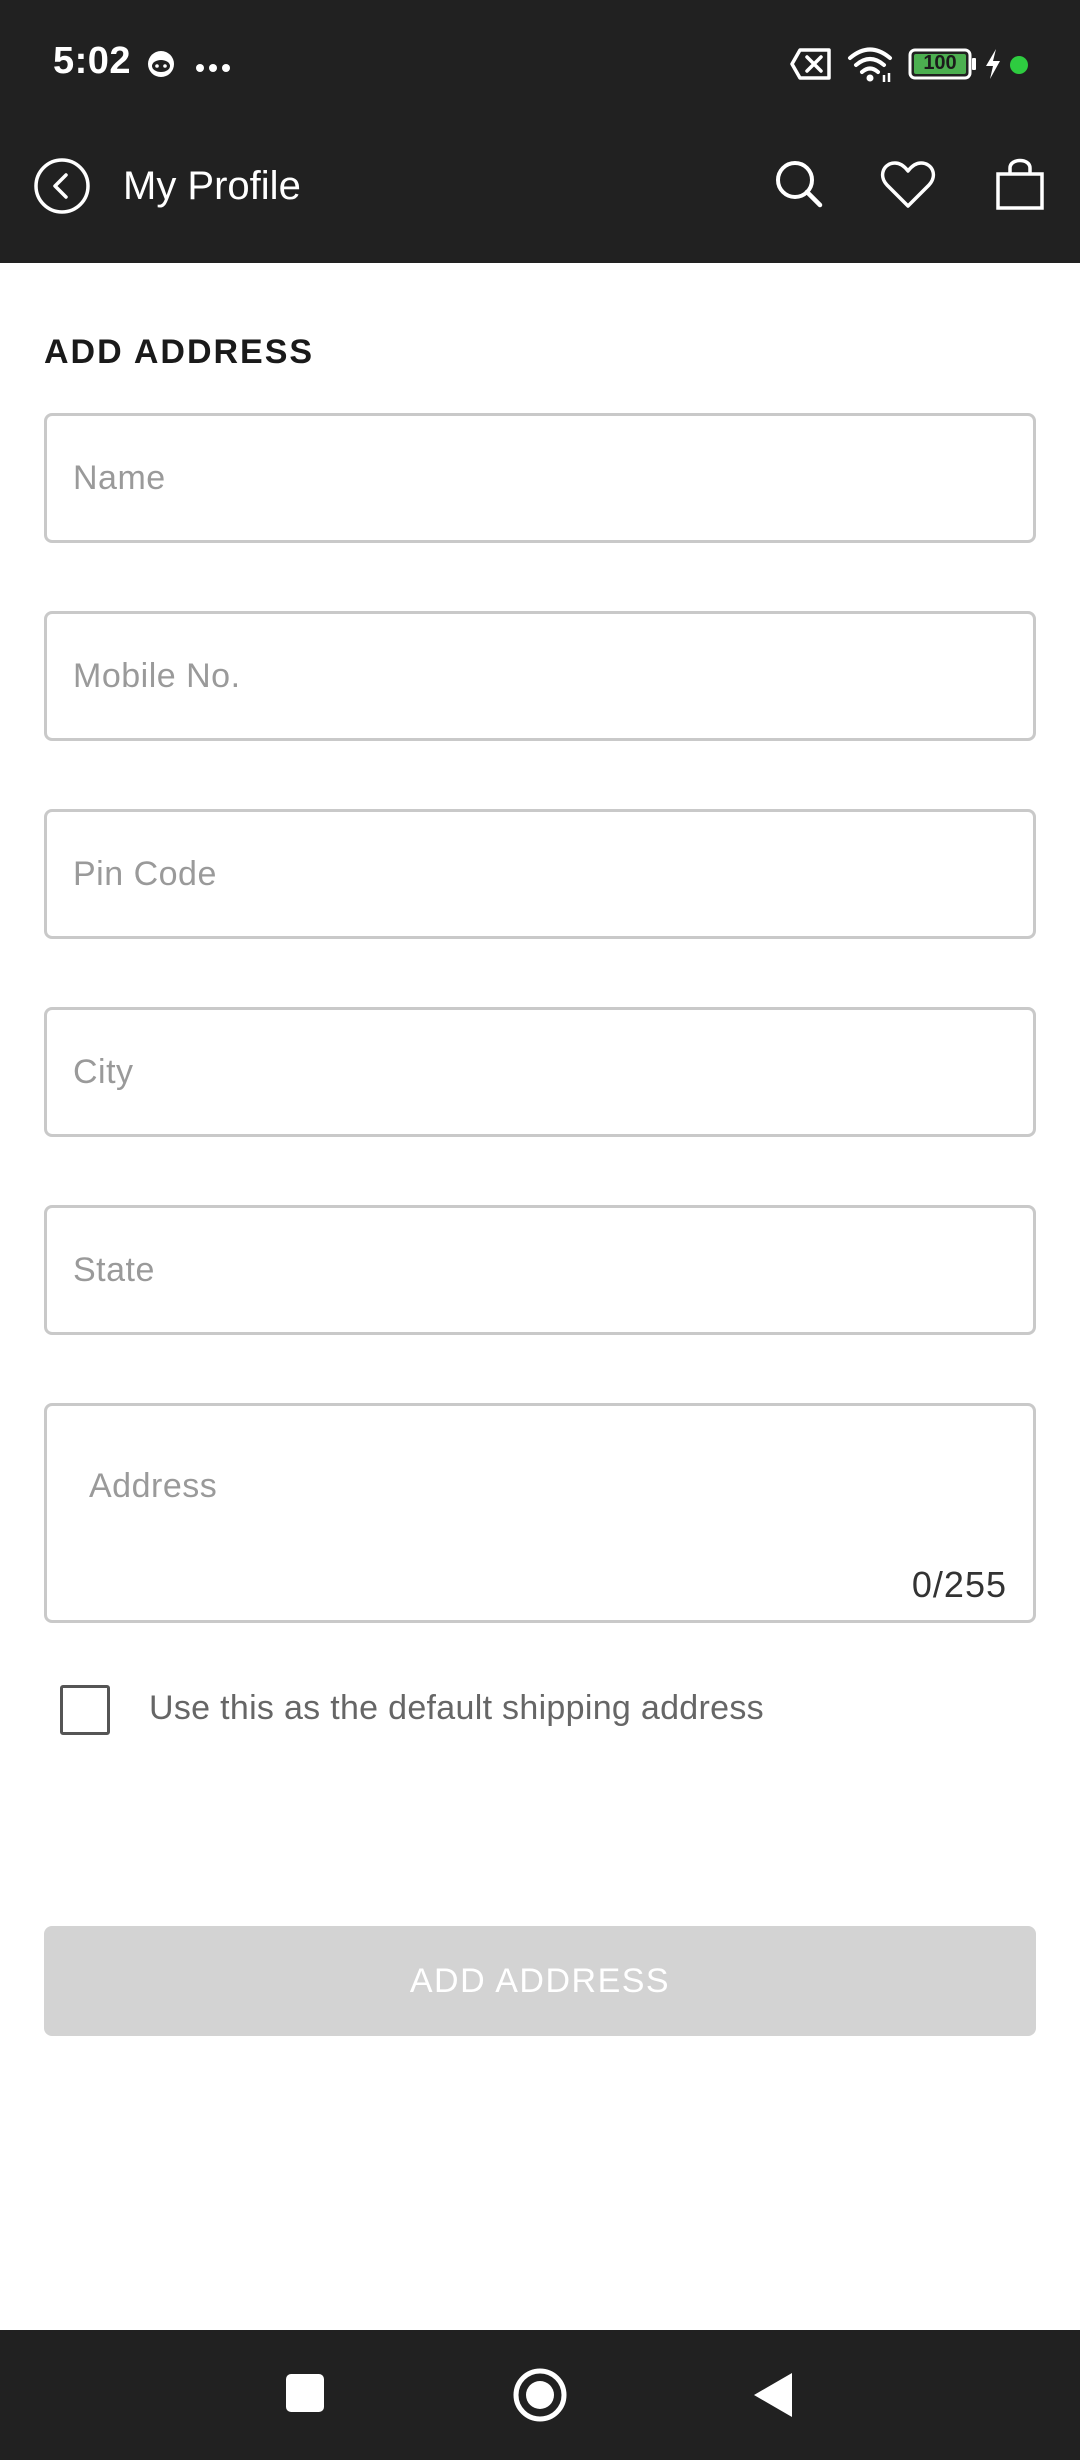 This screenshot has height=2460, width=1080. Describe the element at coordinates (940, 63) in the screenshot. I see `battery-level: 100` at that location.